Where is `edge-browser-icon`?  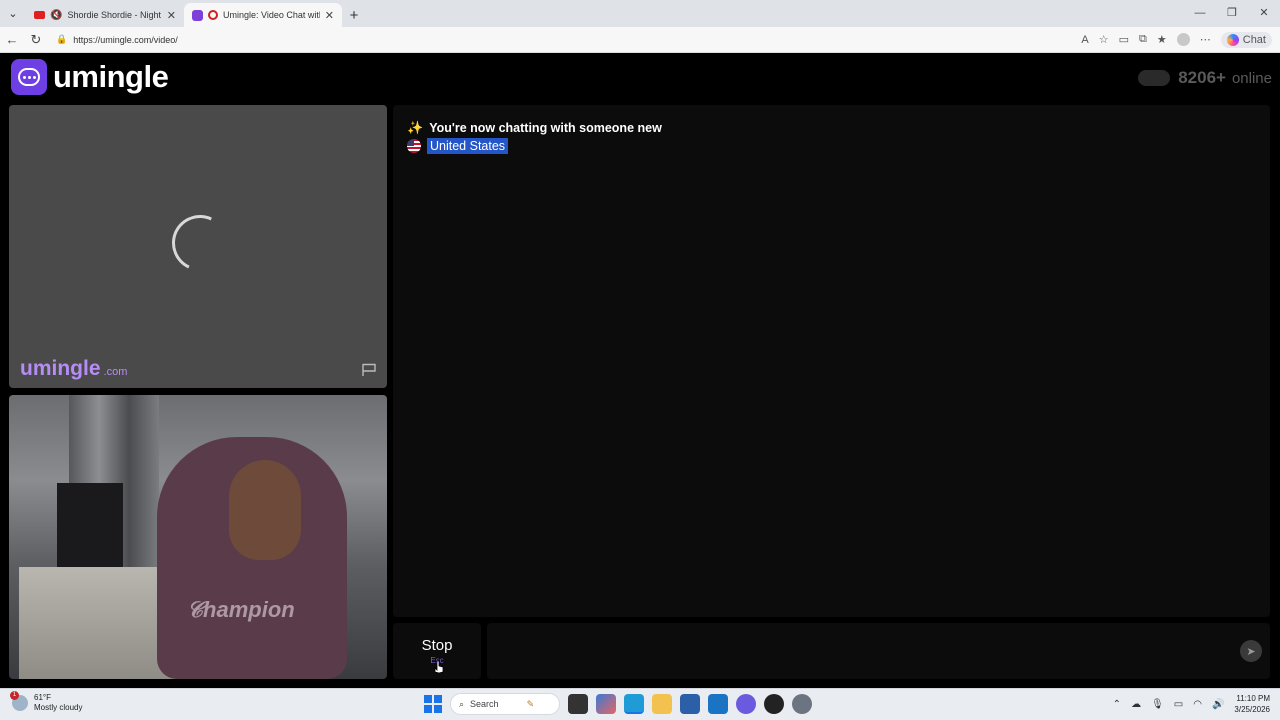
edge-browser-icon is located at coordinates (634, 704).